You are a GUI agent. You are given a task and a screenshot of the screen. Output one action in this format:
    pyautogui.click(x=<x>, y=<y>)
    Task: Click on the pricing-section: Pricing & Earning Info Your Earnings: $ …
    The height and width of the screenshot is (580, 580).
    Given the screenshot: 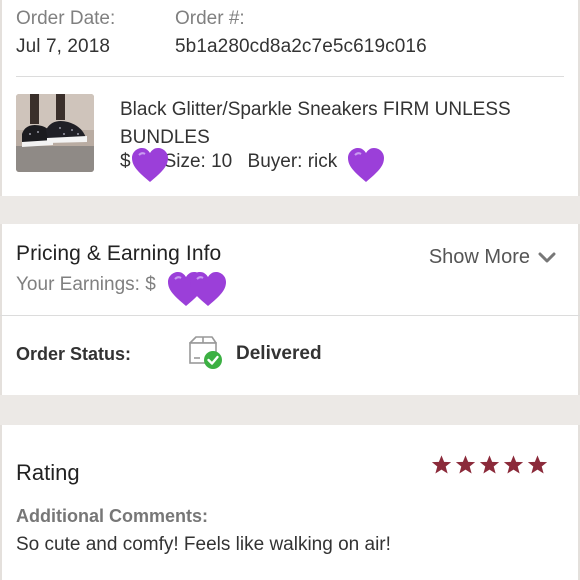 What is the action you would take?
    pyautogui.click(x=290, y=278)
    